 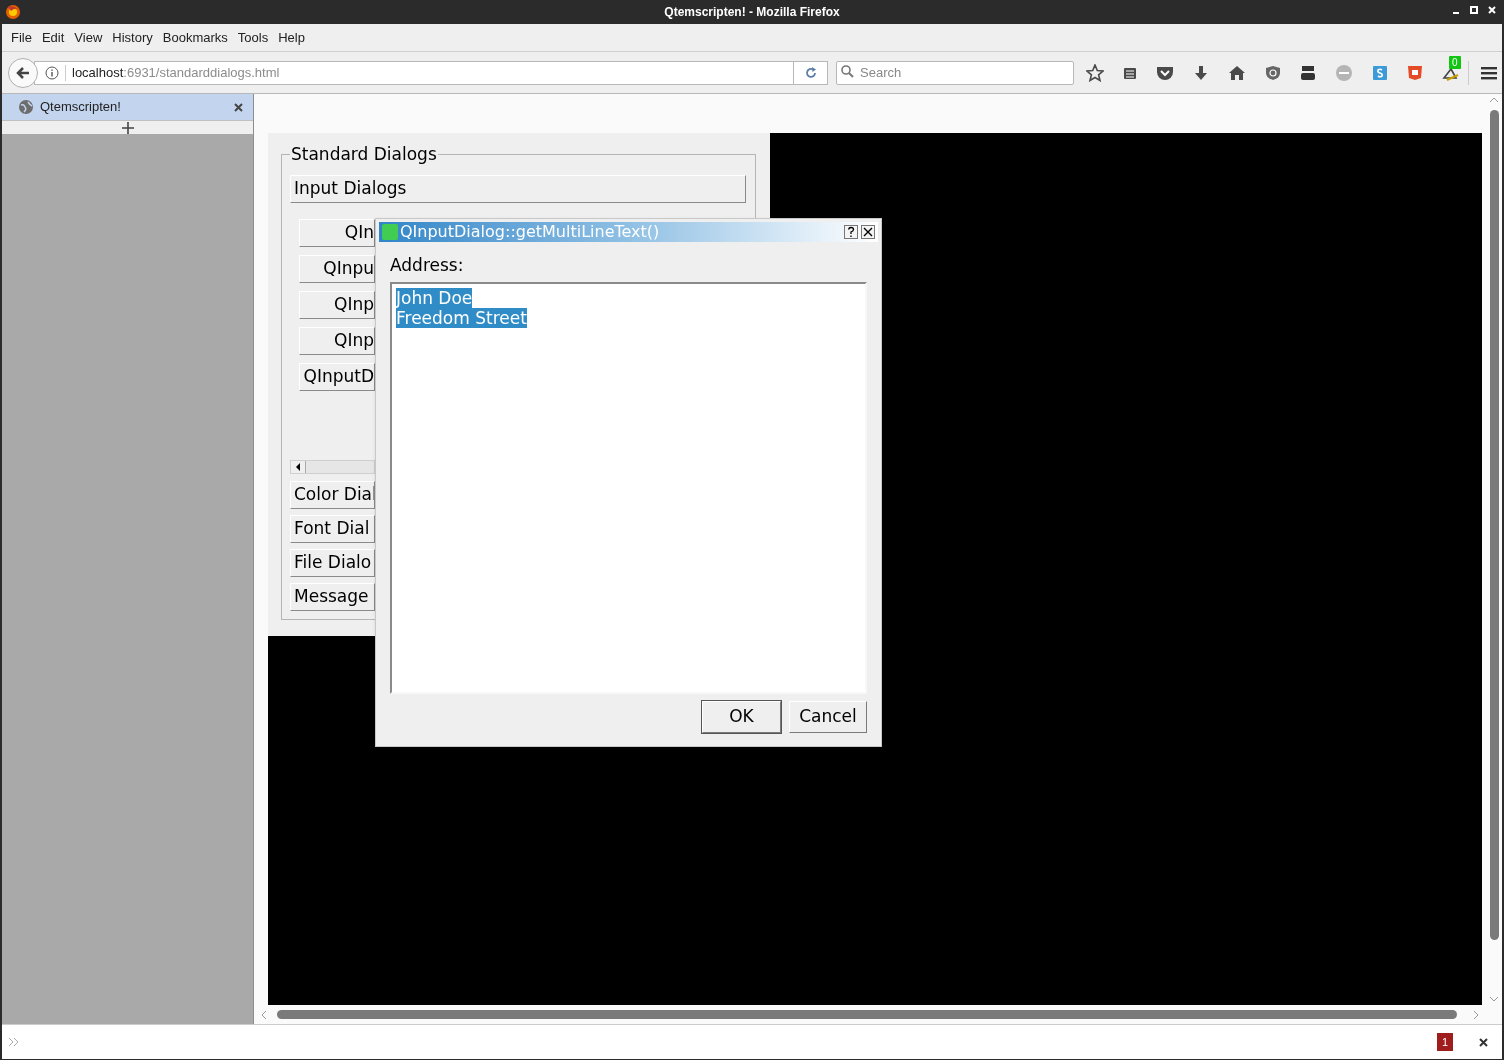 I want to click on tab: Qtemscripten!, so click(x=127, y=107).